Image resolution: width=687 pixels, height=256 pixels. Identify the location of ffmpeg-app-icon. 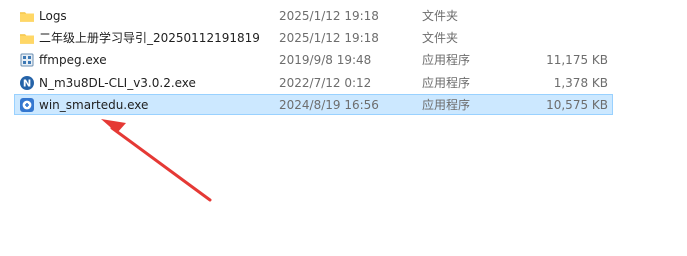
(27, 60).